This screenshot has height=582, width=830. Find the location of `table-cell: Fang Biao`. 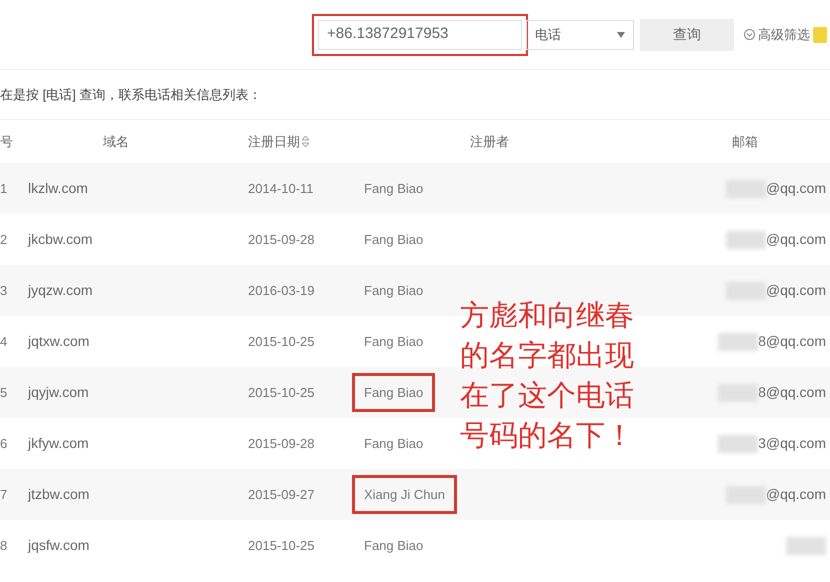

table-cell: Fang Biao is located at coordinates (394, 392).